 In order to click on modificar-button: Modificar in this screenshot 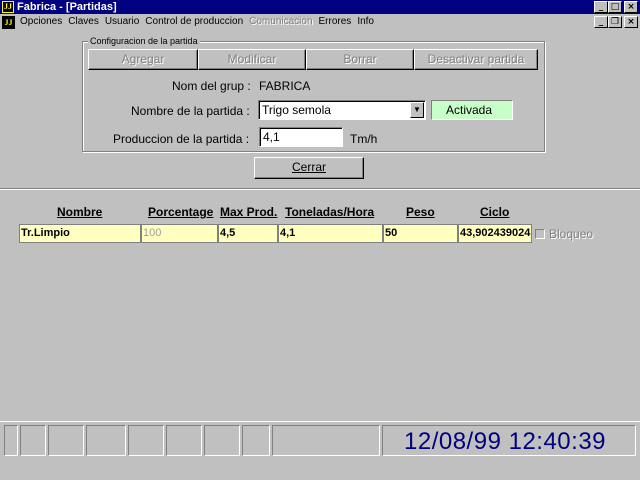, I will do `click(252, 59)`.